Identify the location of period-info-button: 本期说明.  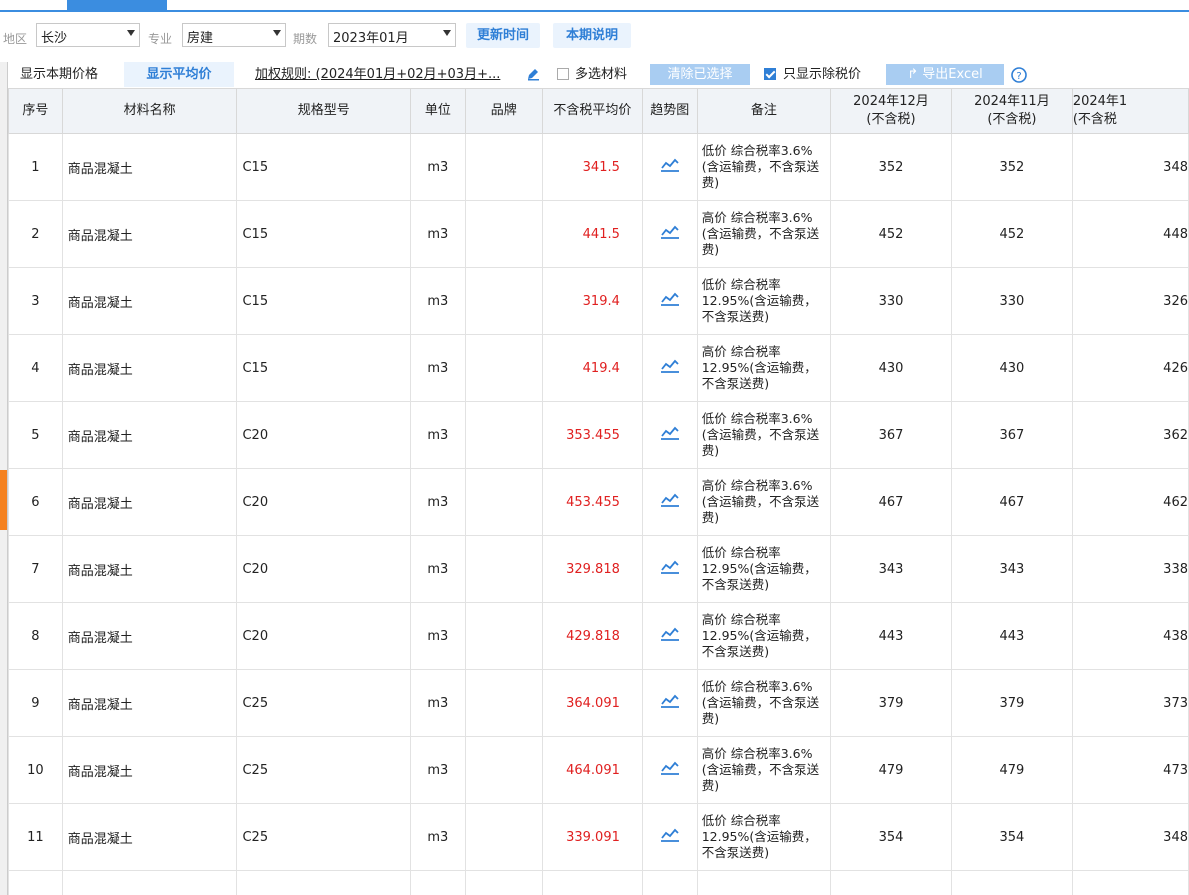
(592, 35).